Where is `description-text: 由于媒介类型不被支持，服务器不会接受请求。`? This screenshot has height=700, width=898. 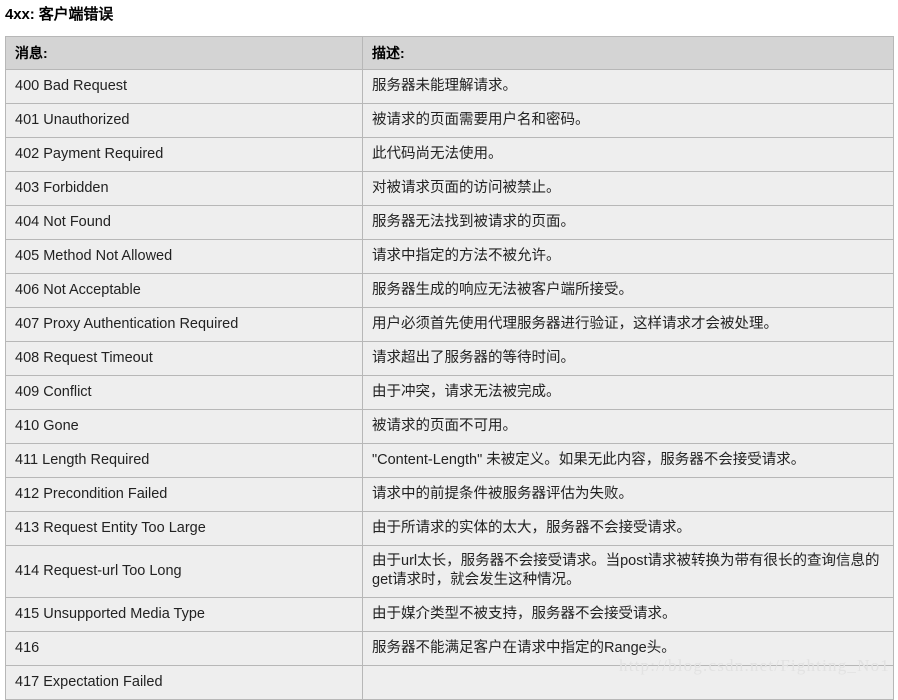 description-text: 由于媒介类型不被支持，服务器不会接受请求。 is located at coordinates (524, 613).